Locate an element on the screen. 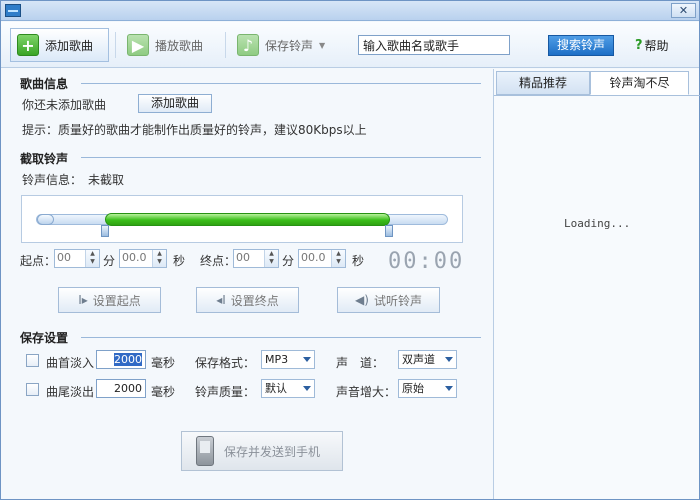  tab-divider is located at coordinates (597, 95).